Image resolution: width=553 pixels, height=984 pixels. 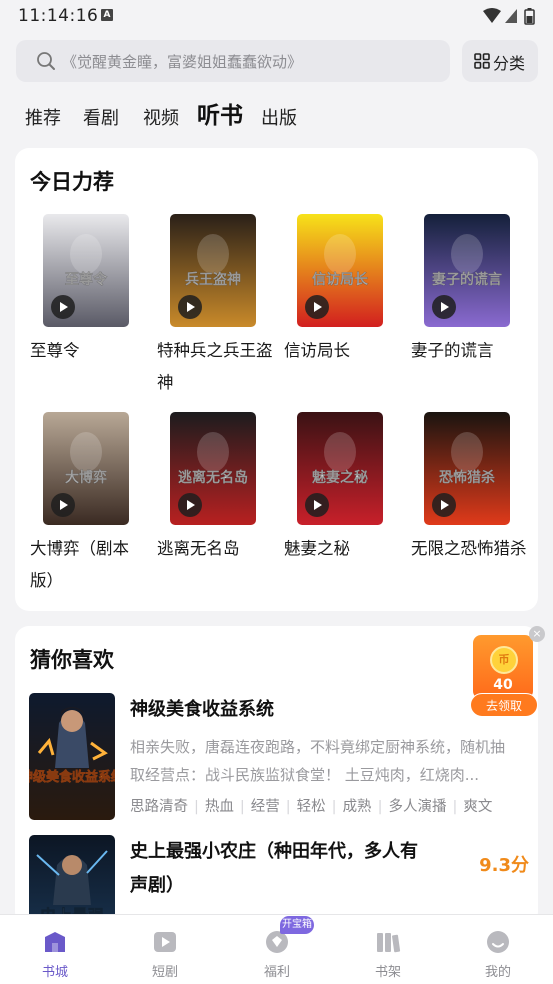 I want to click on book-tags: 思路清奇 | 热血 | 经营 | 轻松 | 成熟 | 多人演播 | 爽文, so click(x=326, y=806).